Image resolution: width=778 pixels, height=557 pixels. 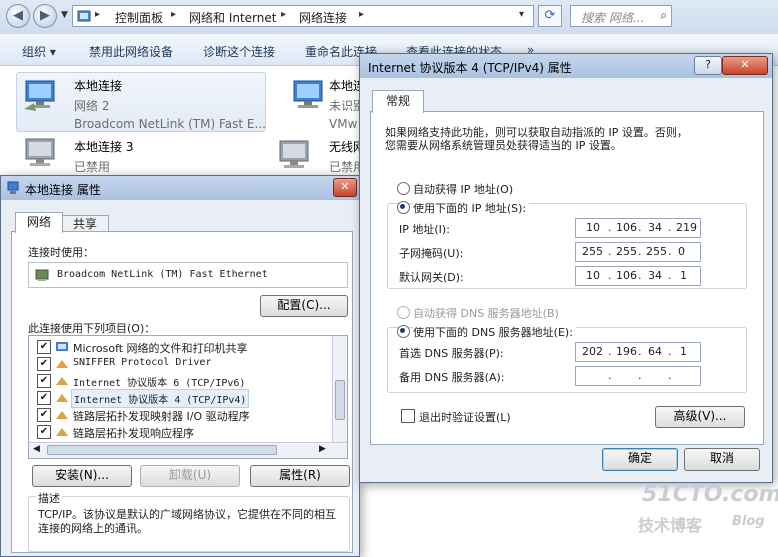 What do you see at coordinates (471, 208) in the screenshot?
I see `manual-ip-label: 使用下面的 IP 地址(S):` at bounding box center [471, 208].